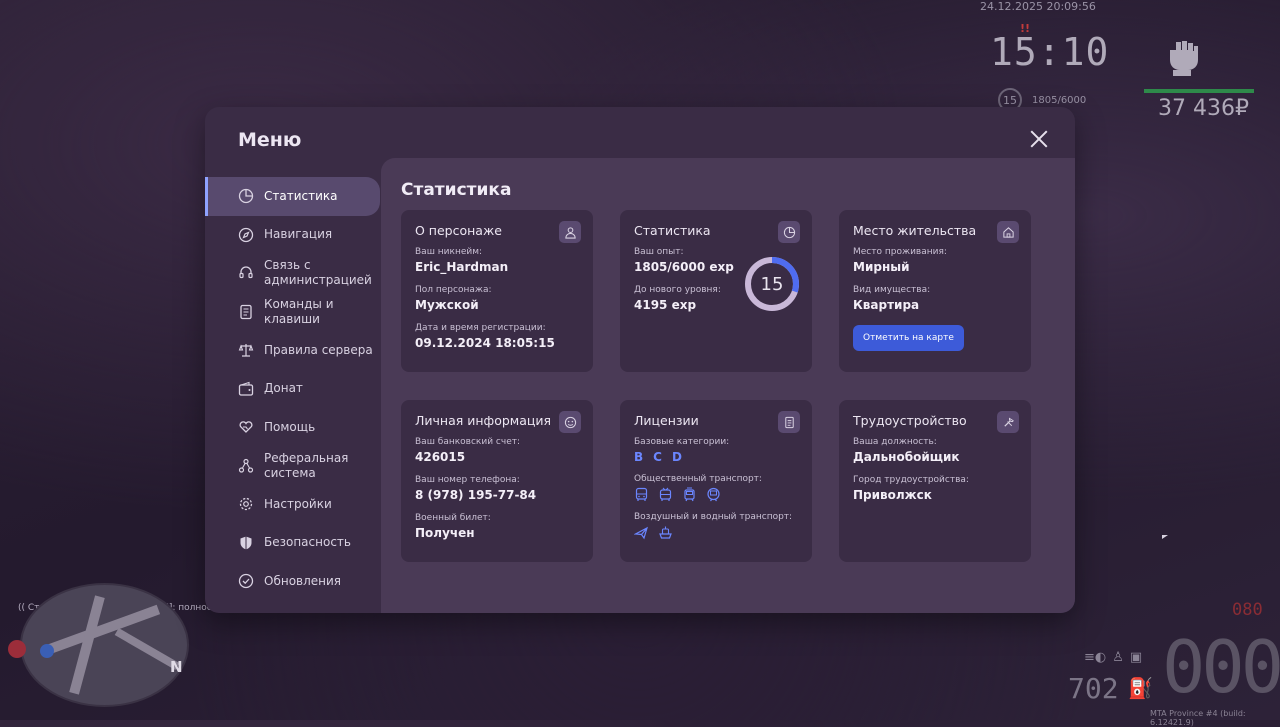 The image size is (1280, 727). What do you see at coordinates (246, 273) in the screenshot?
I see `headset-icon` at bounding box center [246, 273].